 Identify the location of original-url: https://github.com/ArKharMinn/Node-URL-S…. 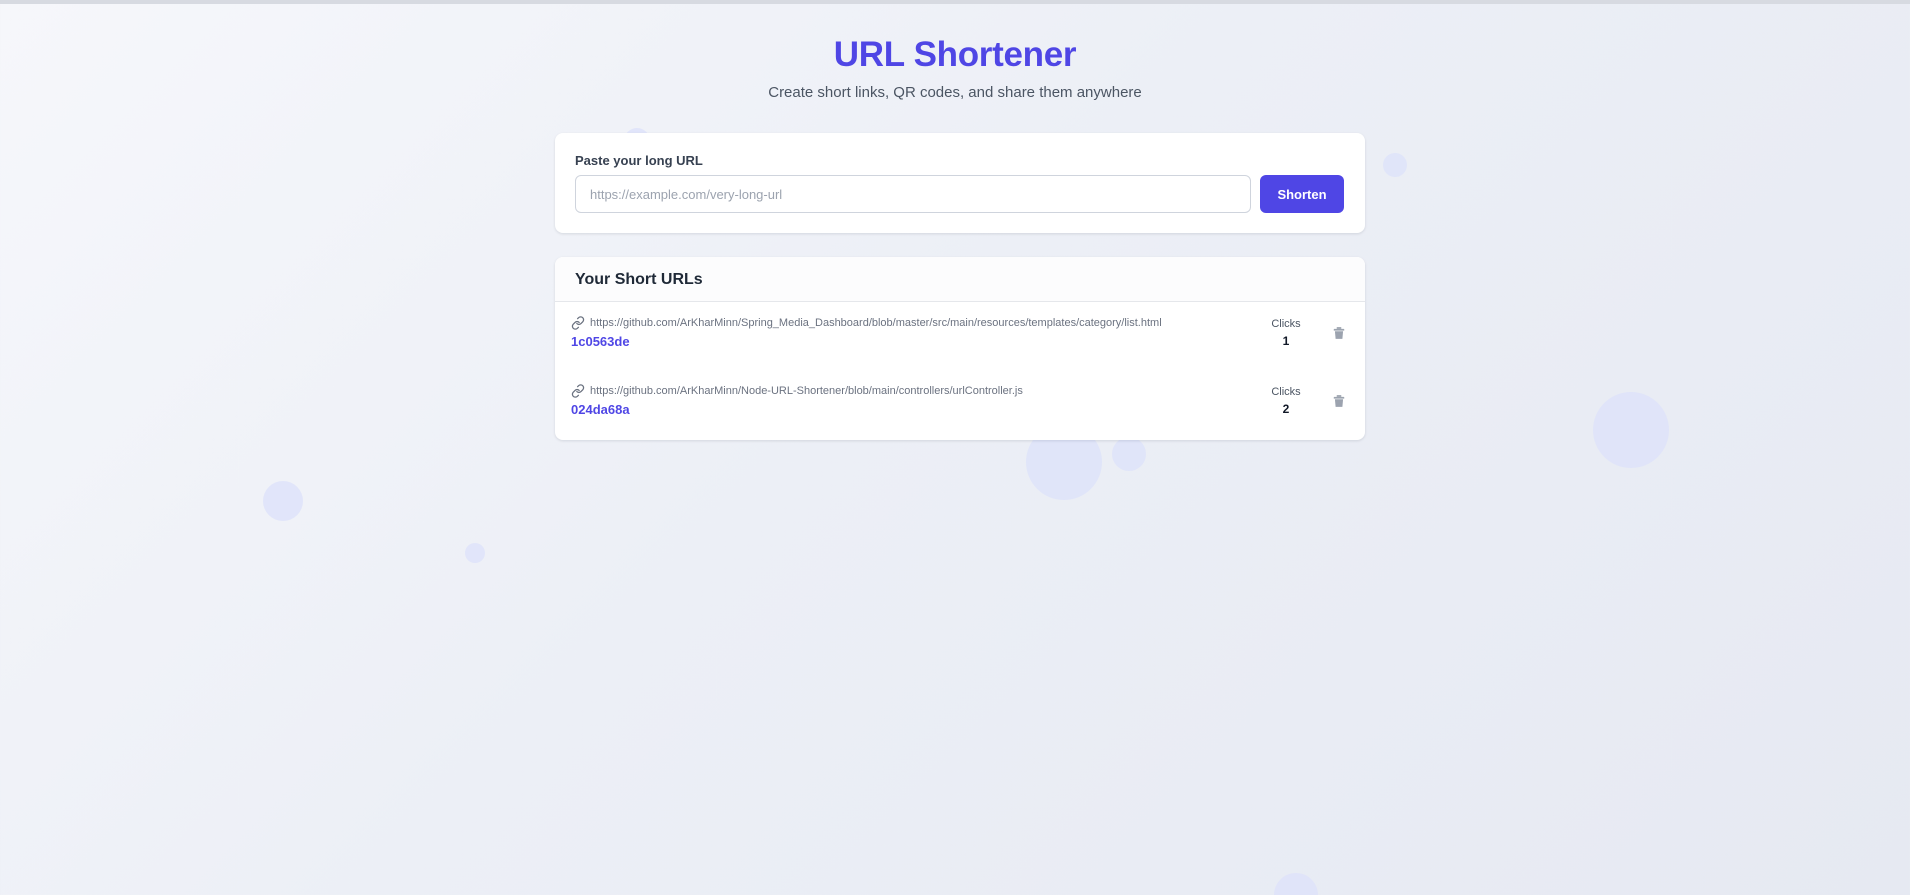
(806, 391).